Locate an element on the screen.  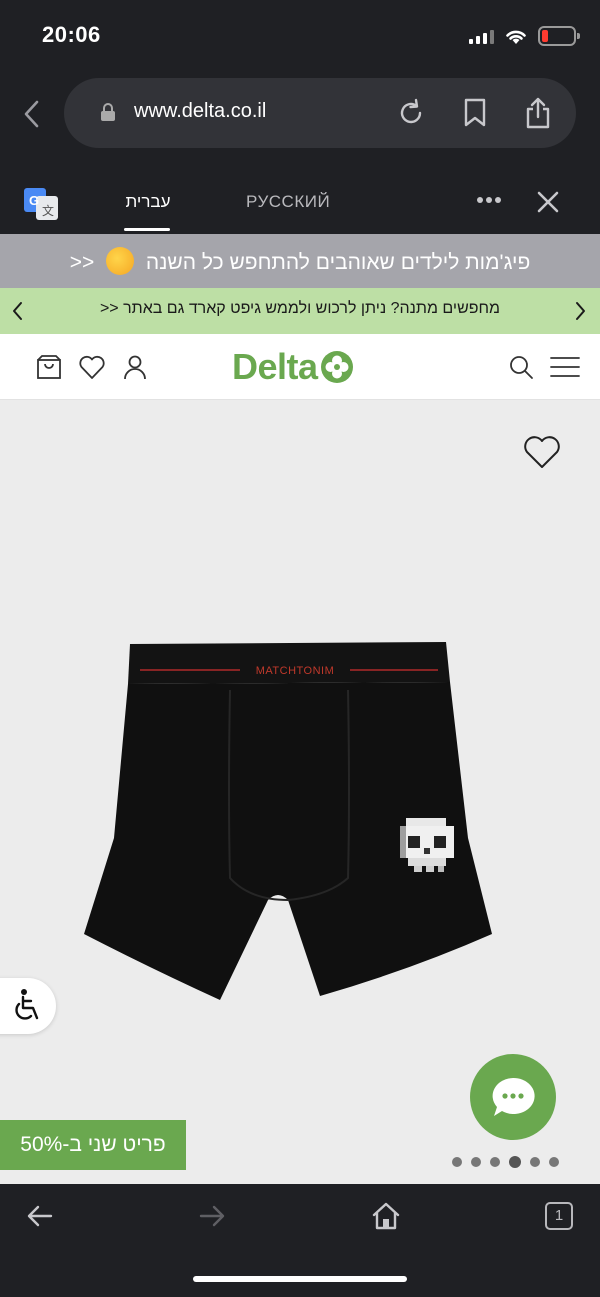
active-tab-indicator is located at coordinates (147, 229).